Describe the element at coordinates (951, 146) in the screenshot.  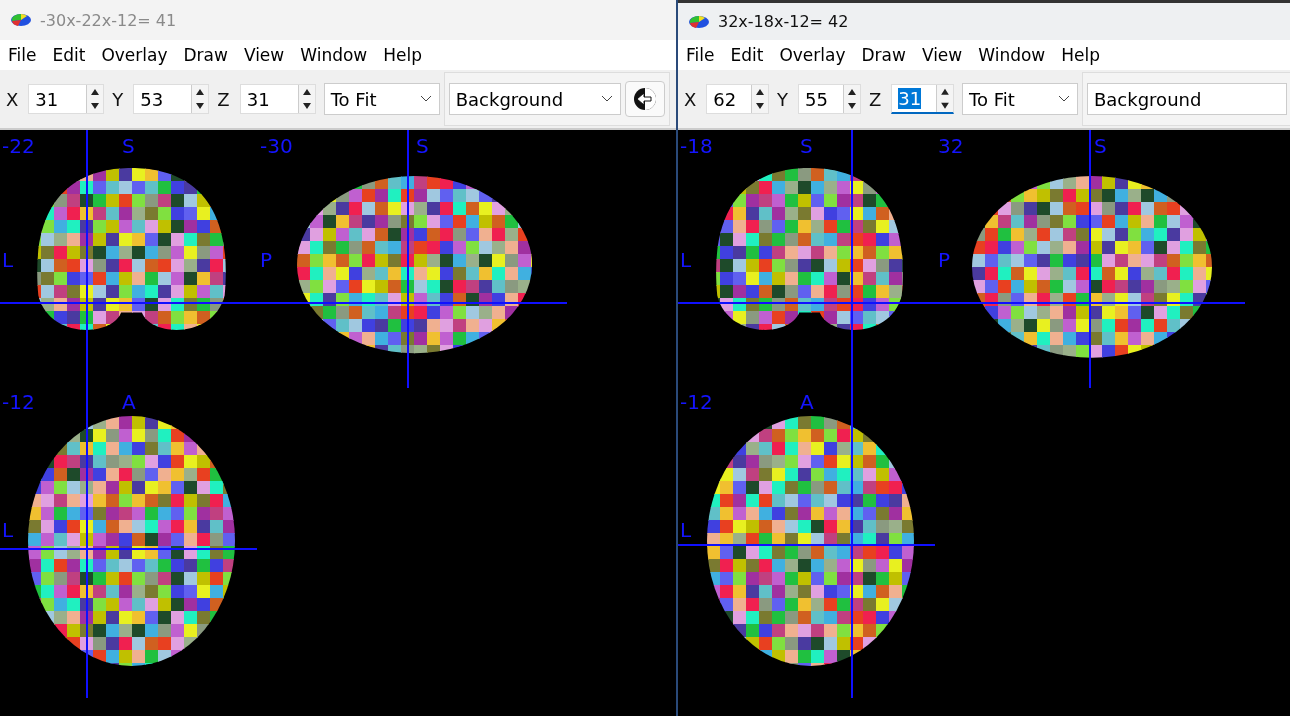
I see `slice-coordinate: 32` at that location.